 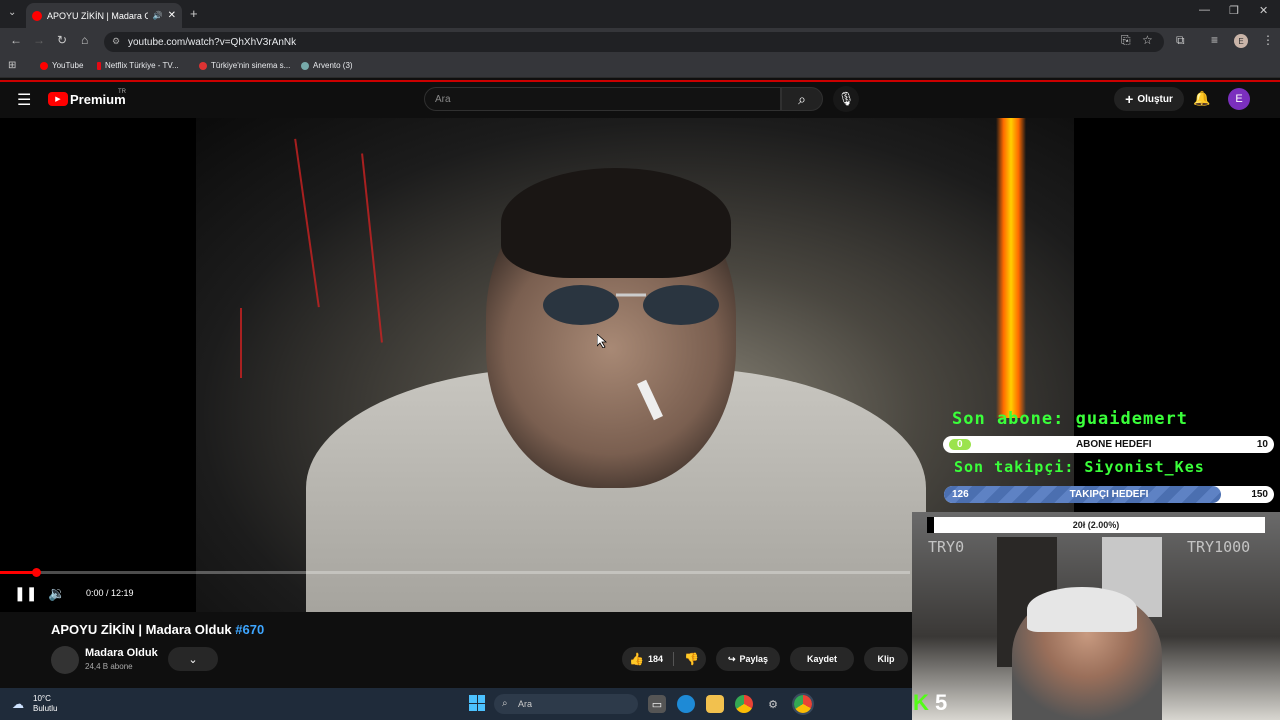 What do you see at coordinates (946, 547) in the screenshot?
I see `donation-min-label: TRY0` at bounding box center [946, 547].